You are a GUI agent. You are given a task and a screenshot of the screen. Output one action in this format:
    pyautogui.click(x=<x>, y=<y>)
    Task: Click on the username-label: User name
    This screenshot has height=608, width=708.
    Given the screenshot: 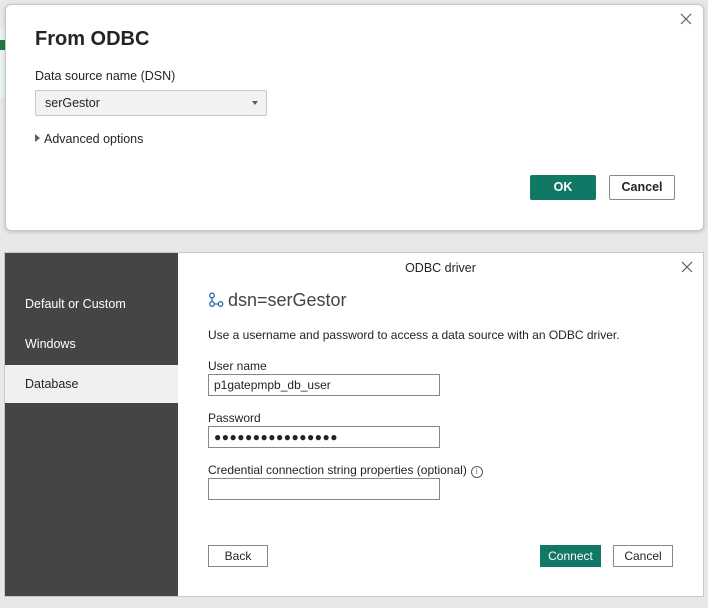 What is the action you would take?
    pyautogui.click(x=237, y=366)
    